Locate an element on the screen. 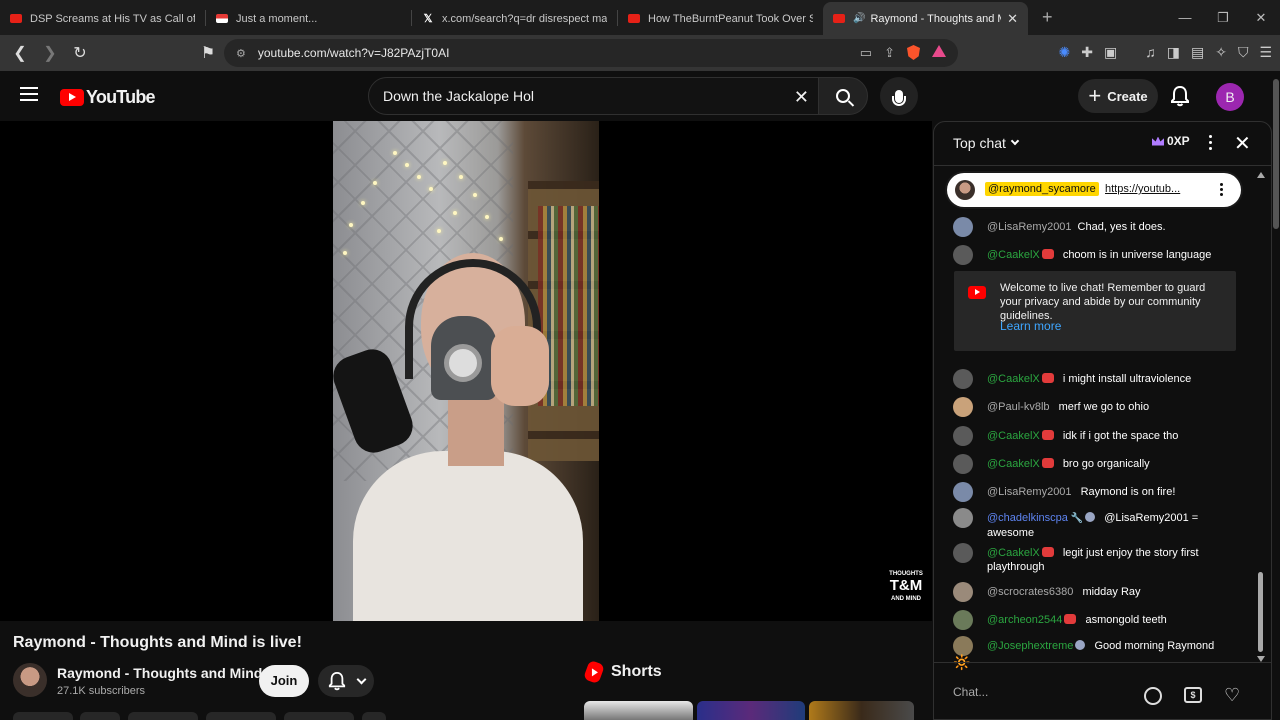  new-tab-icon: + is located at coordinates (1047, 17).